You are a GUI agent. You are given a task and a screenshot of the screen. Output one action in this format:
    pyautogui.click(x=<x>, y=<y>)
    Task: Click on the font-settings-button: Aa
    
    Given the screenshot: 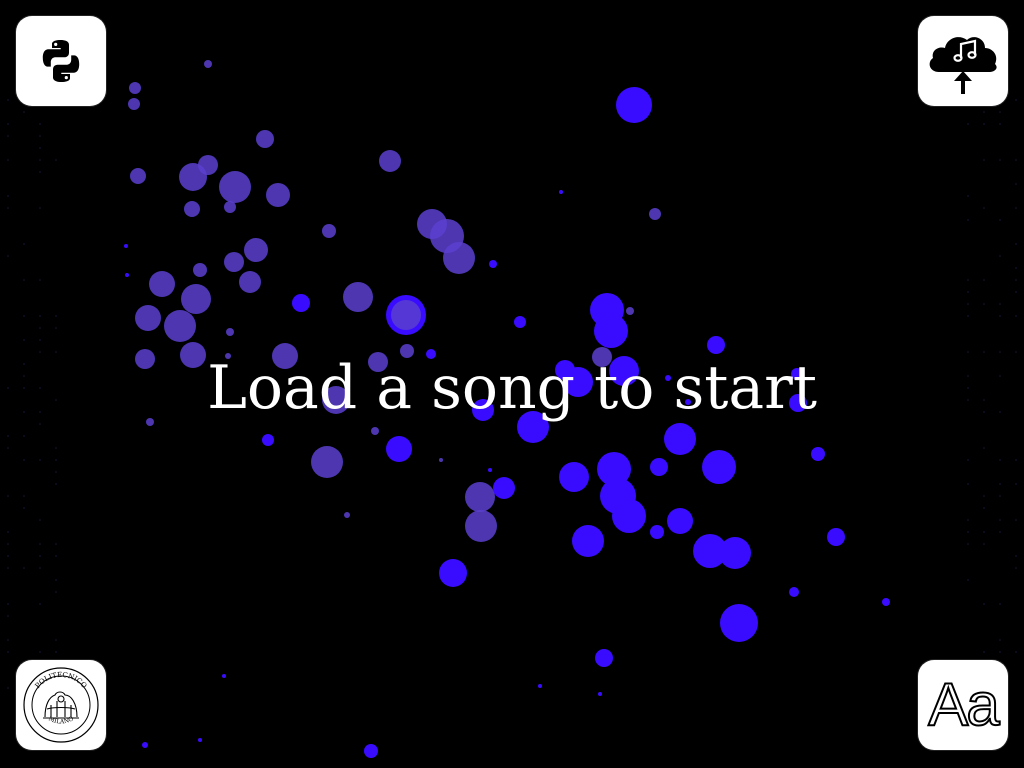 What is the action you would take?
    pyautogui.click(x=963, y=705)
    